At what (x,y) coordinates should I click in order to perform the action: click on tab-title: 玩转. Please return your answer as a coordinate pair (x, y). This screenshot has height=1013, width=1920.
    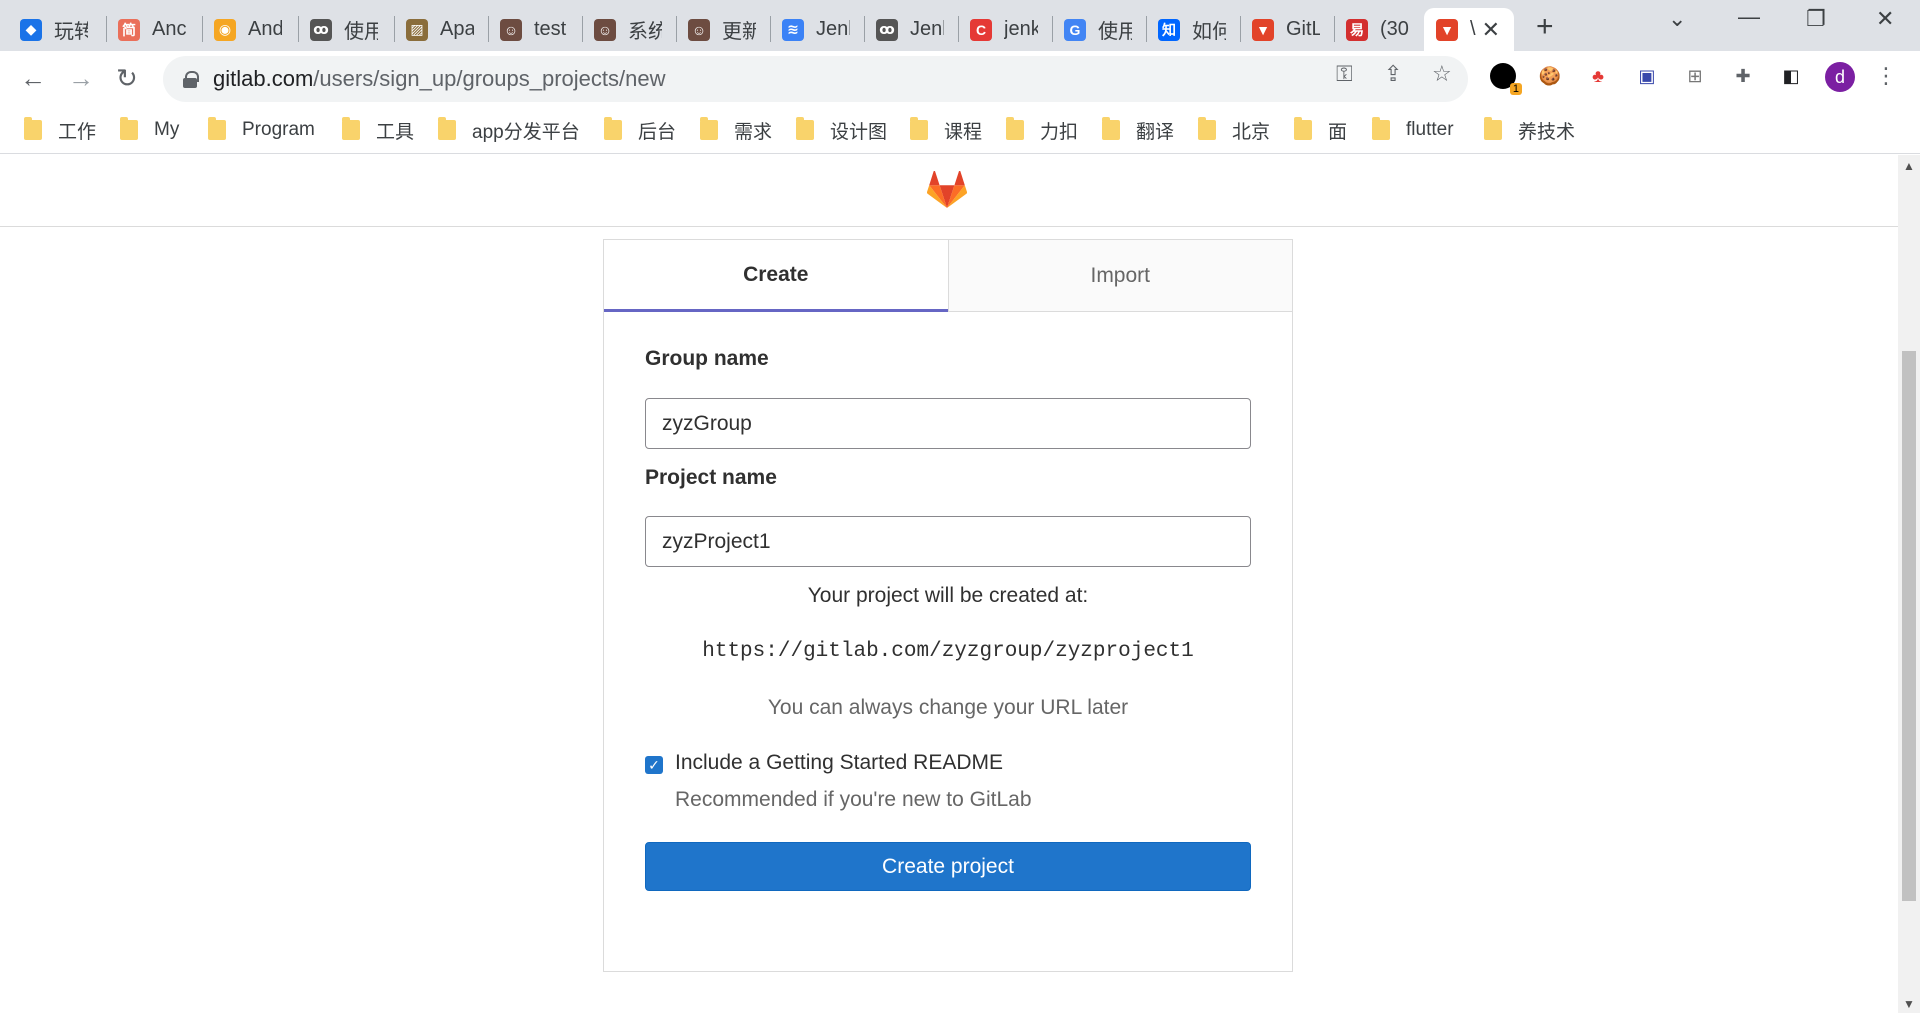
    Looking at the image, I should click on (71, 32).